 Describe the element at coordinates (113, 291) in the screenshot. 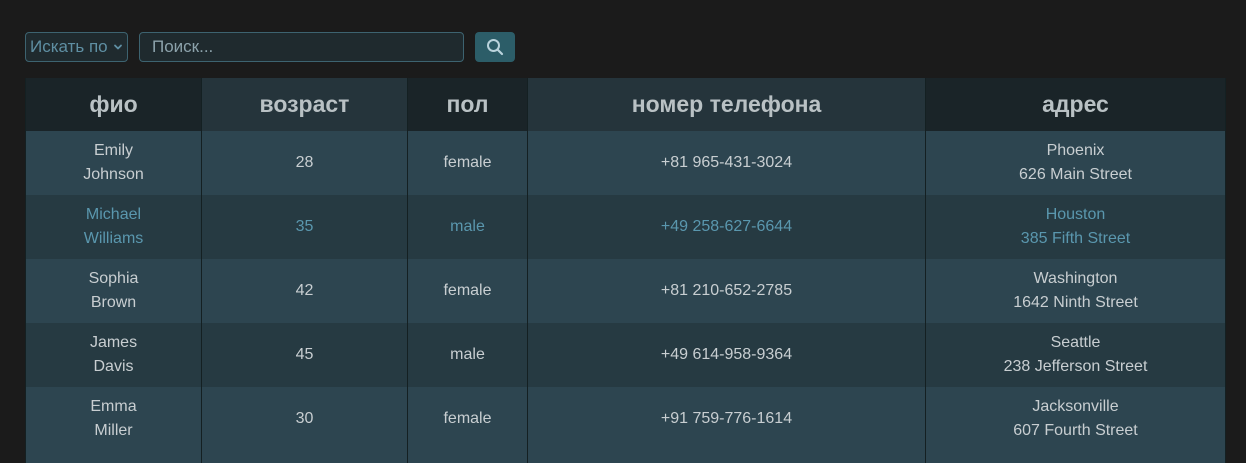

I see `cell-name: Sophia Brown` at that location.